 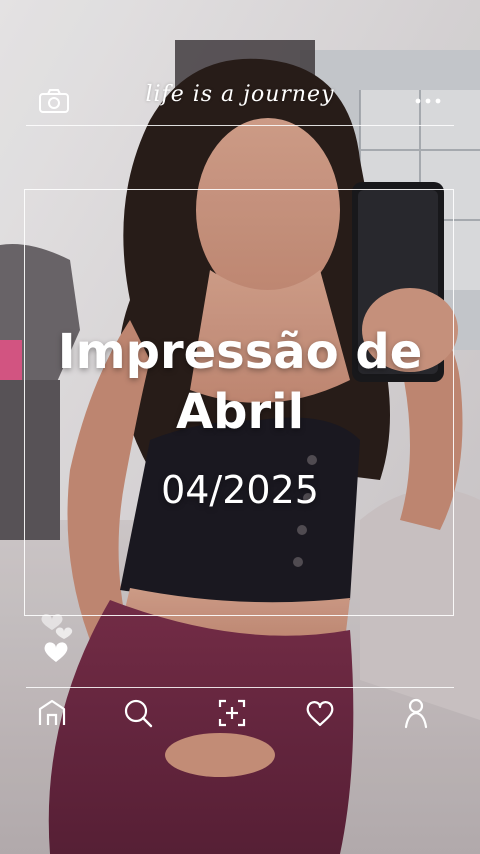 I want to click on hearts-icon, so click(x=57, y=638).